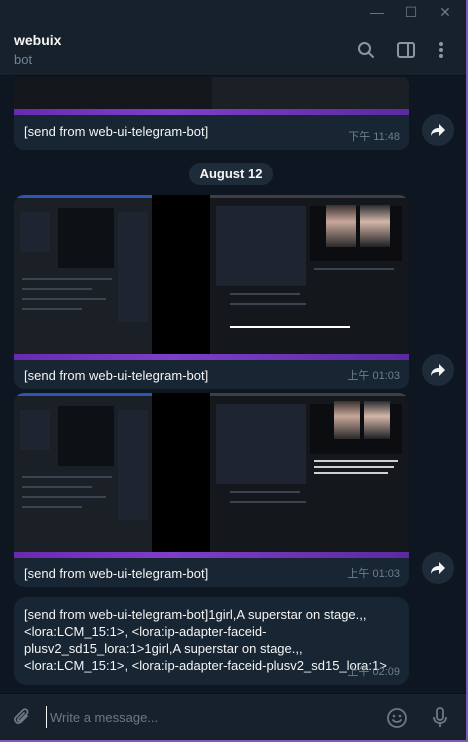 The height and width of the screenshot is (742, 468). Describe the element at coordinates (22, 718) in the screenshot. I see `attach-icon` at that location.